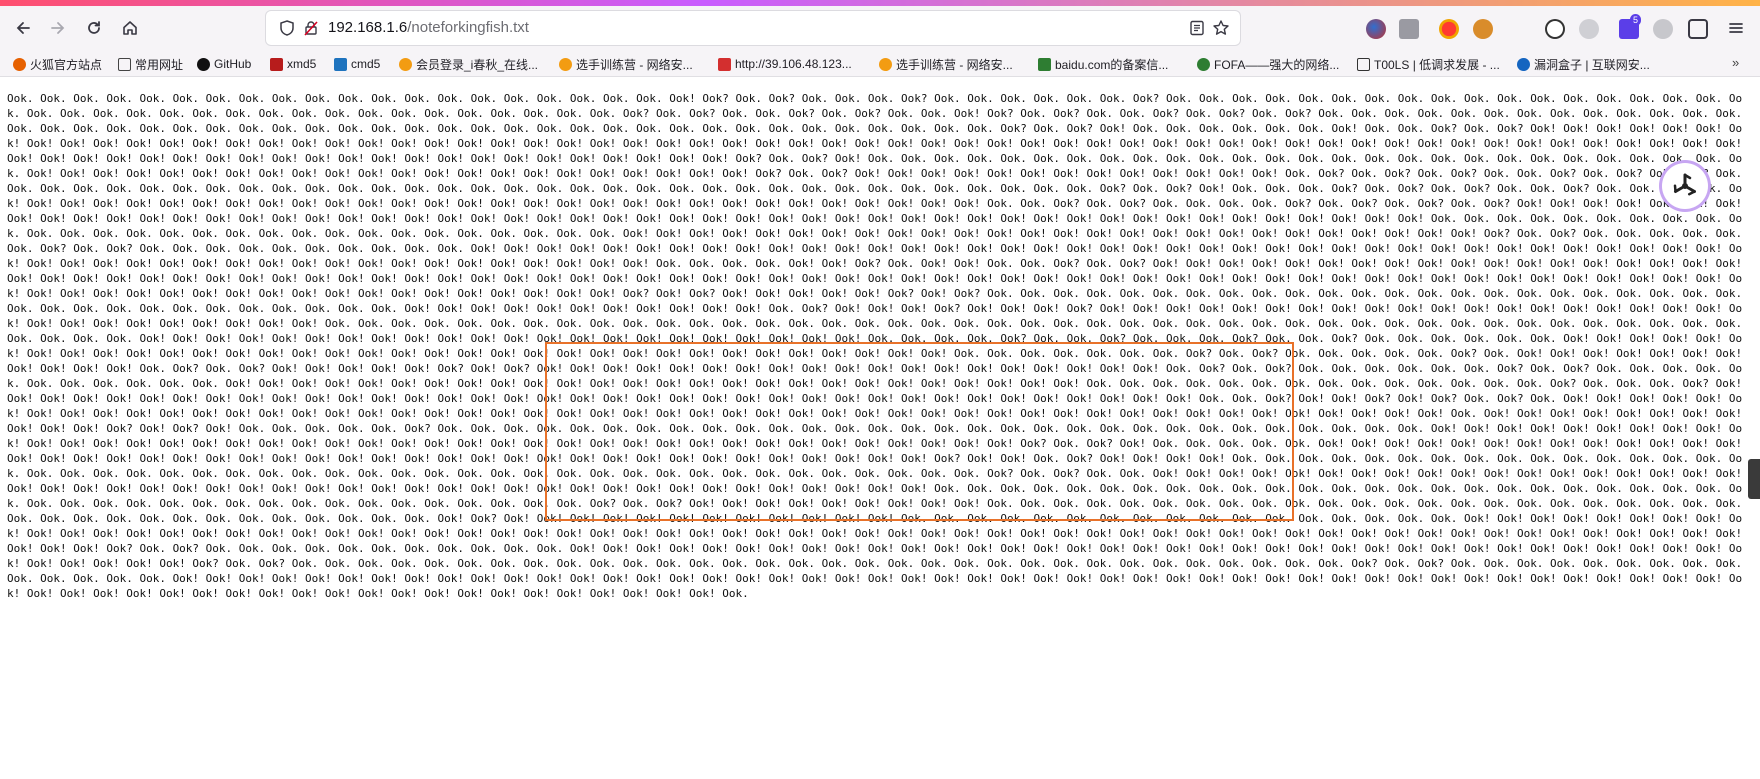 The height and width of the screenshot is (779, 1760). Describe the element at coordinates (19, 64) in the screenshot. I see `firefox-icon` at that location.